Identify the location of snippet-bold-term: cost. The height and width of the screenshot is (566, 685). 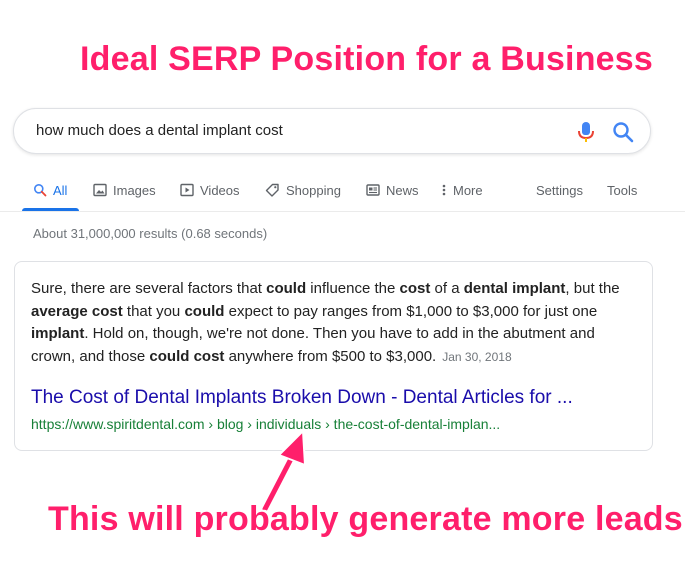
(415, 288).